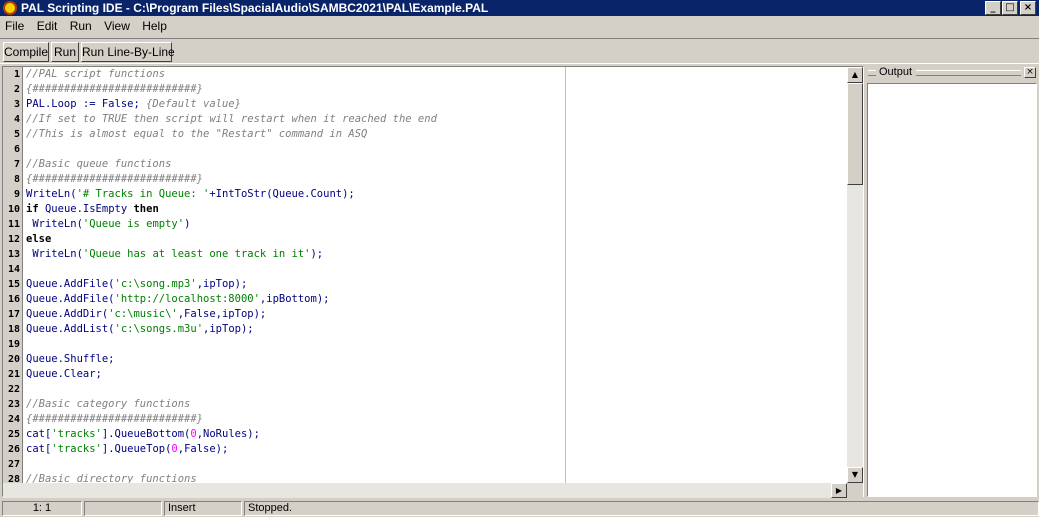 This screenshot has height=517, width=1039. I want to click on minimize-button: _, so click(993, 8).